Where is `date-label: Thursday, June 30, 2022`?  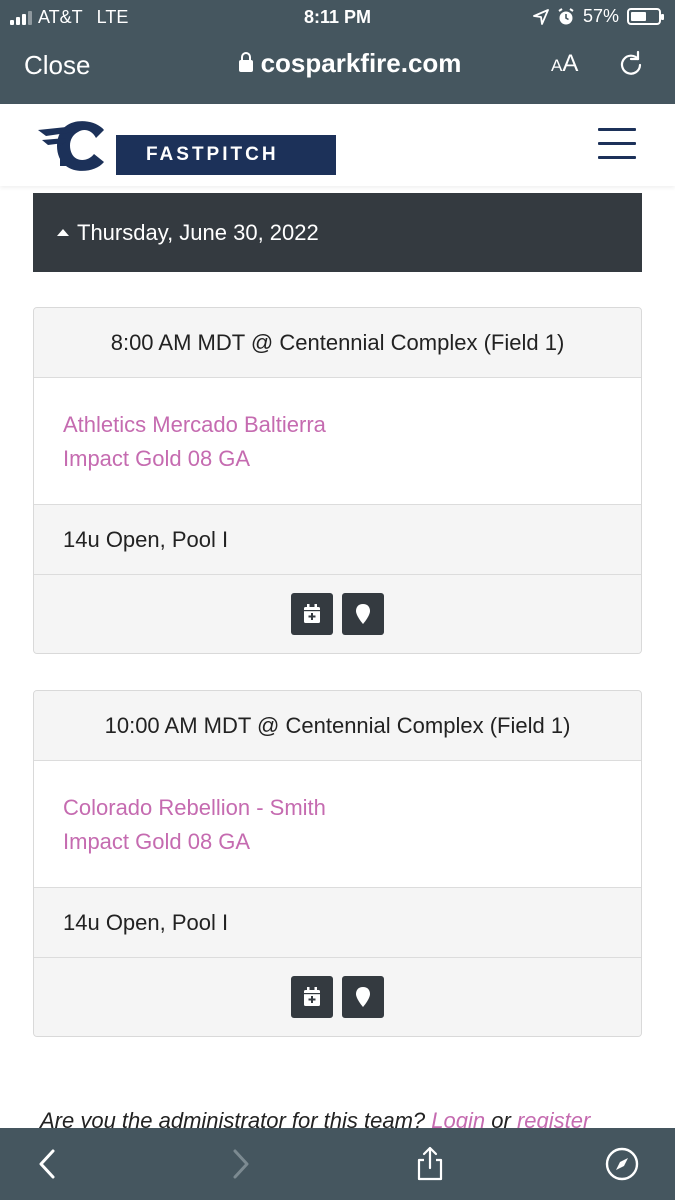
date-label: Thursday, June 30, 2022 is located at coordinates (198, 232).